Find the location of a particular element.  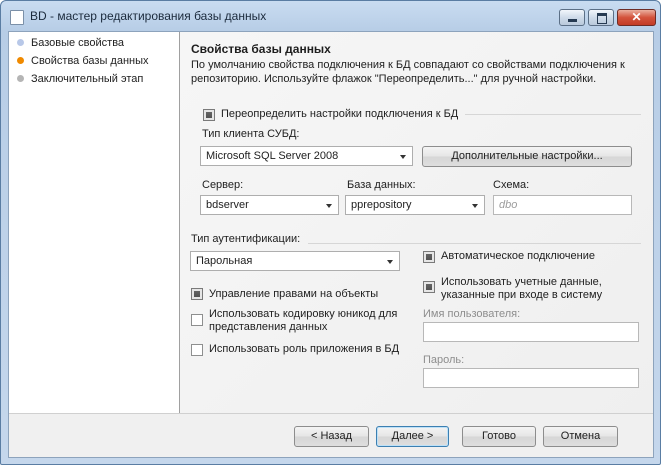

back-button: < Назад is located at coordinates (331, 436).